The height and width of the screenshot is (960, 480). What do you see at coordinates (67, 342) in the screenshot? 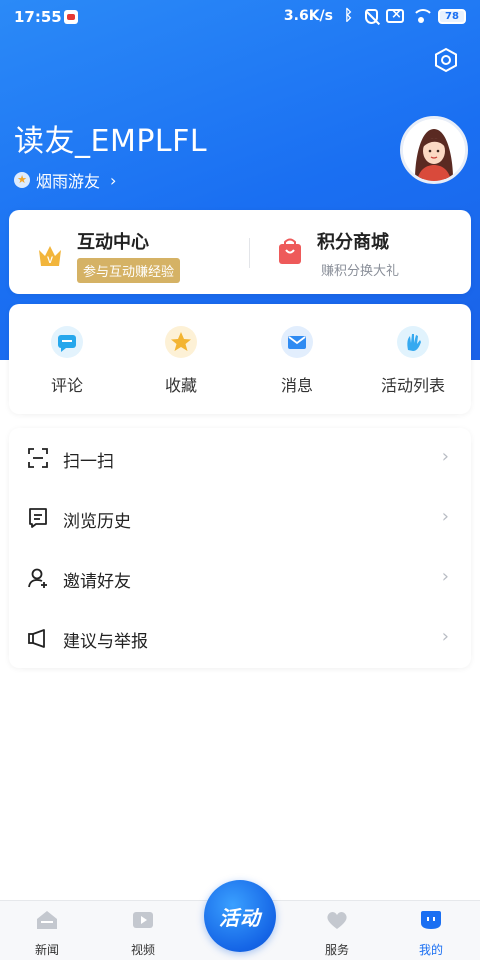
I see `comment-icon` at bounding box center [67, 342].